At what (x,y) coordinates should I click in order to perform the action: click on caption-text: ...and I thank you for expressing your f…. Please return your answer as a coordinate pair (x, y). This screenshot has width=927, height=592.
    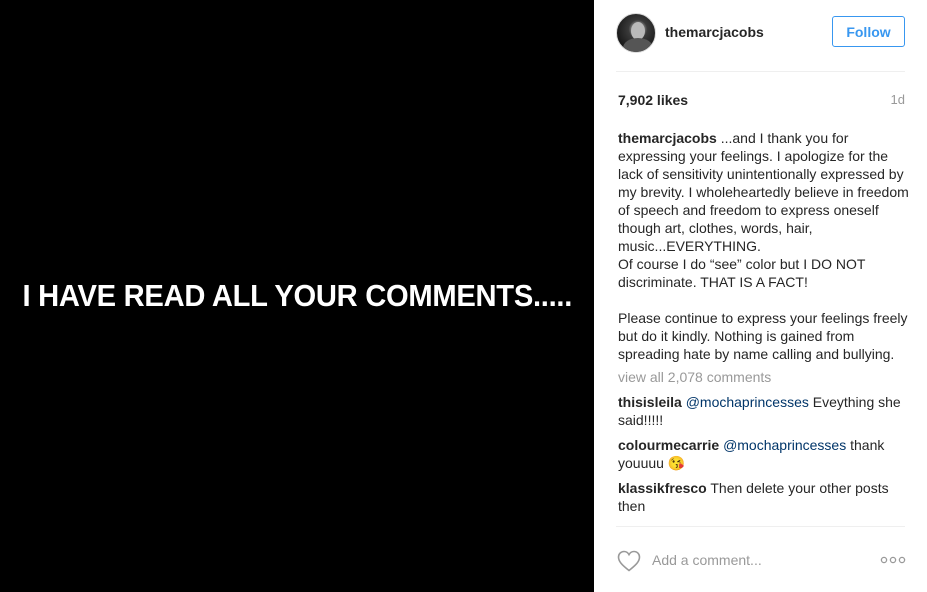
    Looking at the image, I should click on (763, 246).